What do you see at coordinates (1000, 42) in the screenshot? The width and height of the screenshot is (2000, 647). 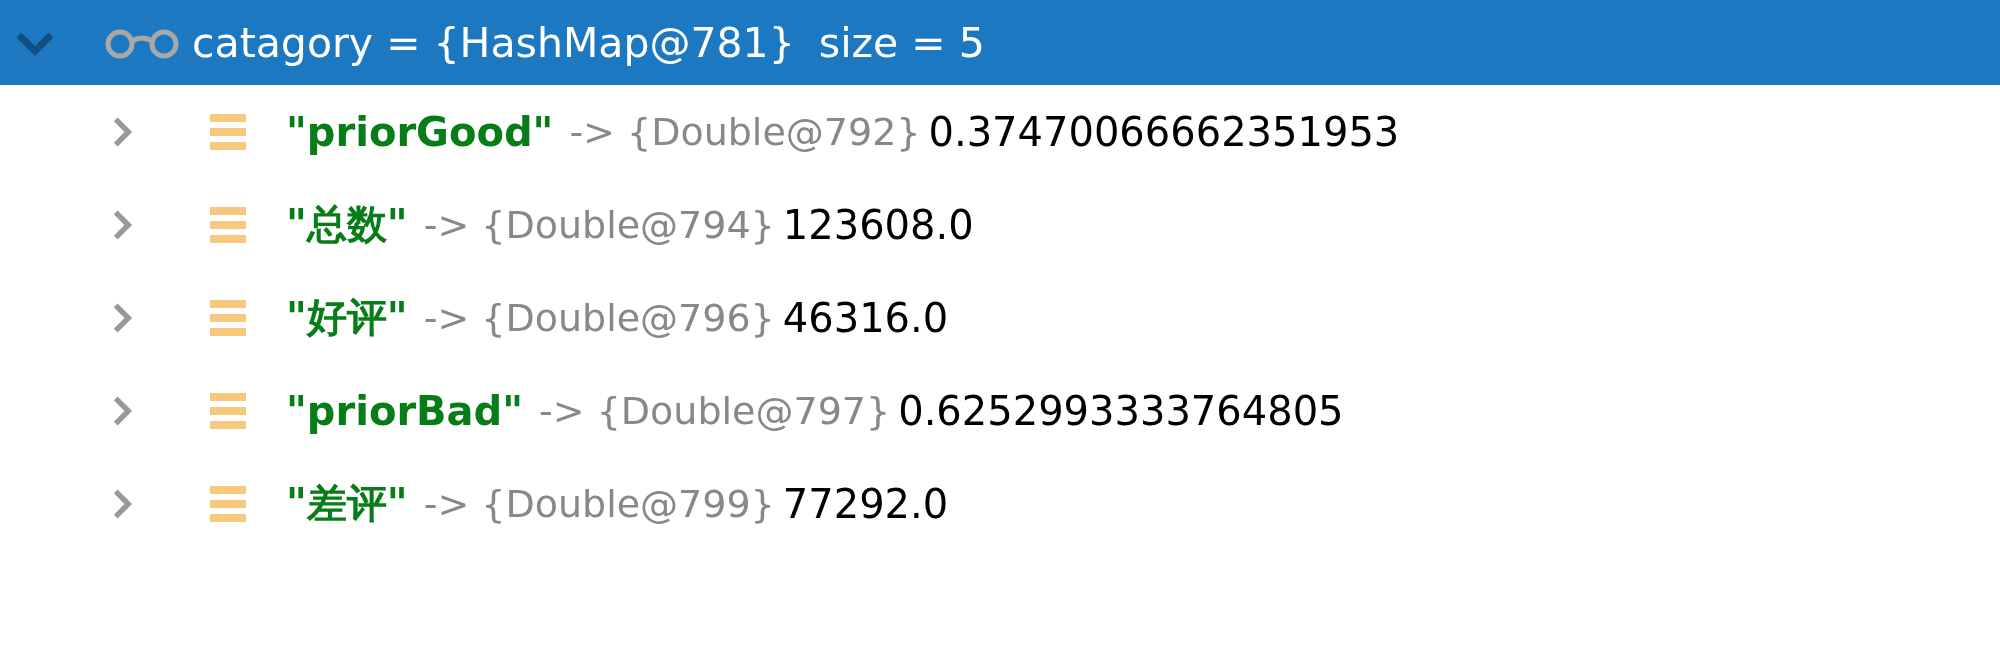 I see `variable-row: catagory = {HashMap@781} size = 5` at bounding box center [1000, 42].